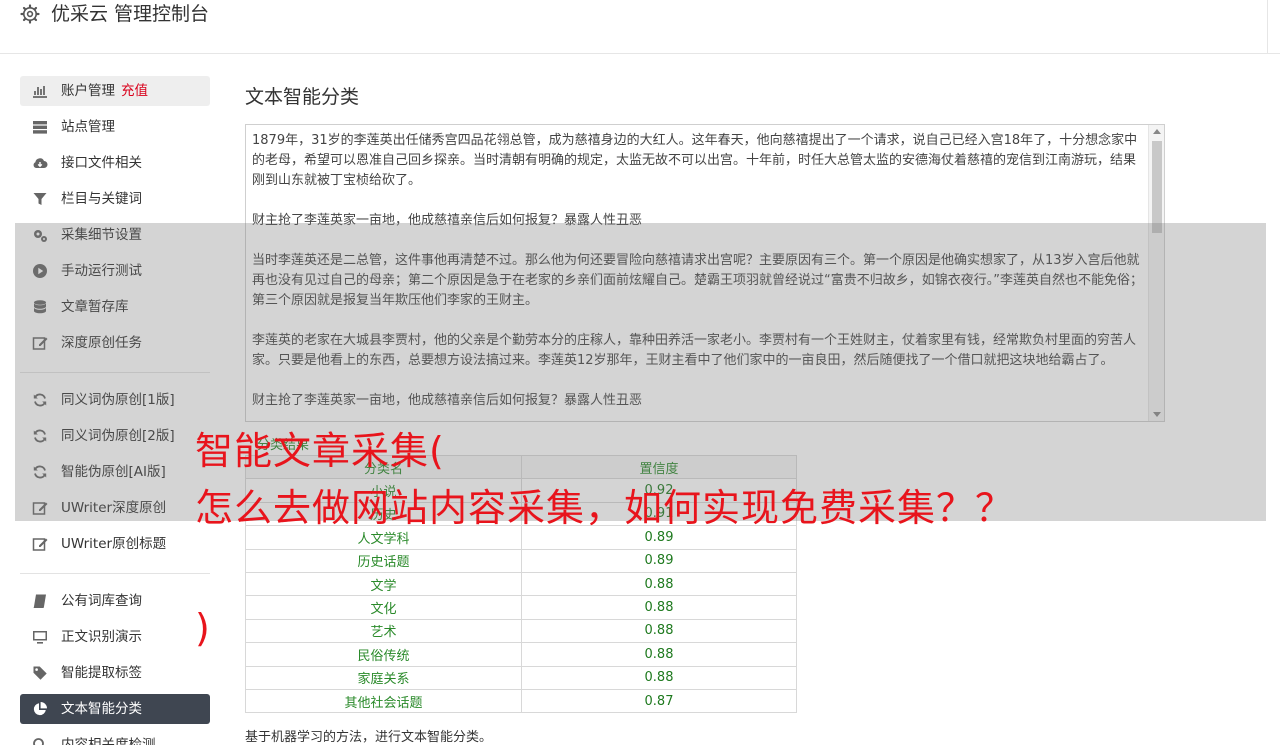 Image resolution: width=1280 pixels, height=745 pixels. Describe the element at coordinates (369, 737) in the screenshot. I see `method-note: 基于机器学习的方法，进行文本智能分类。` at that location.